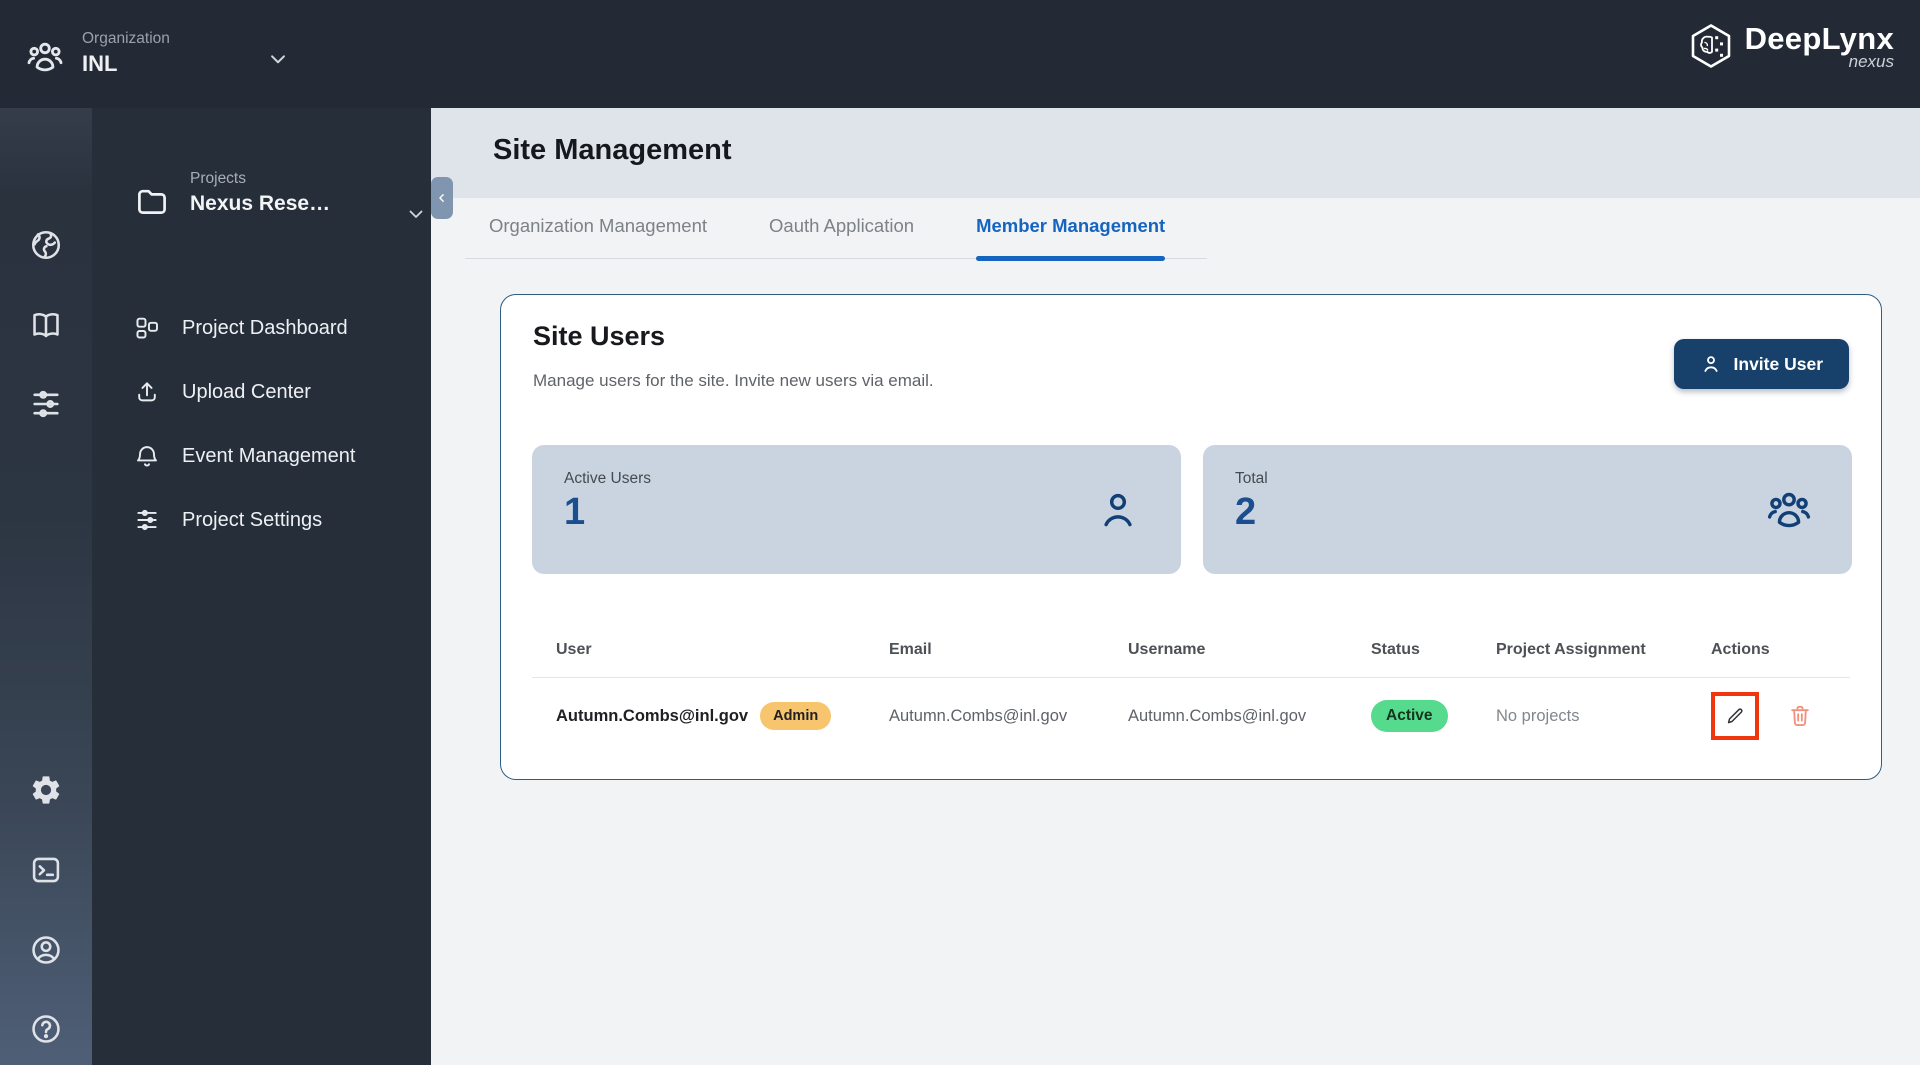 The width and height of the screenshot is (1920, 1065). I want to click on users-icon, so click(1789, 509).